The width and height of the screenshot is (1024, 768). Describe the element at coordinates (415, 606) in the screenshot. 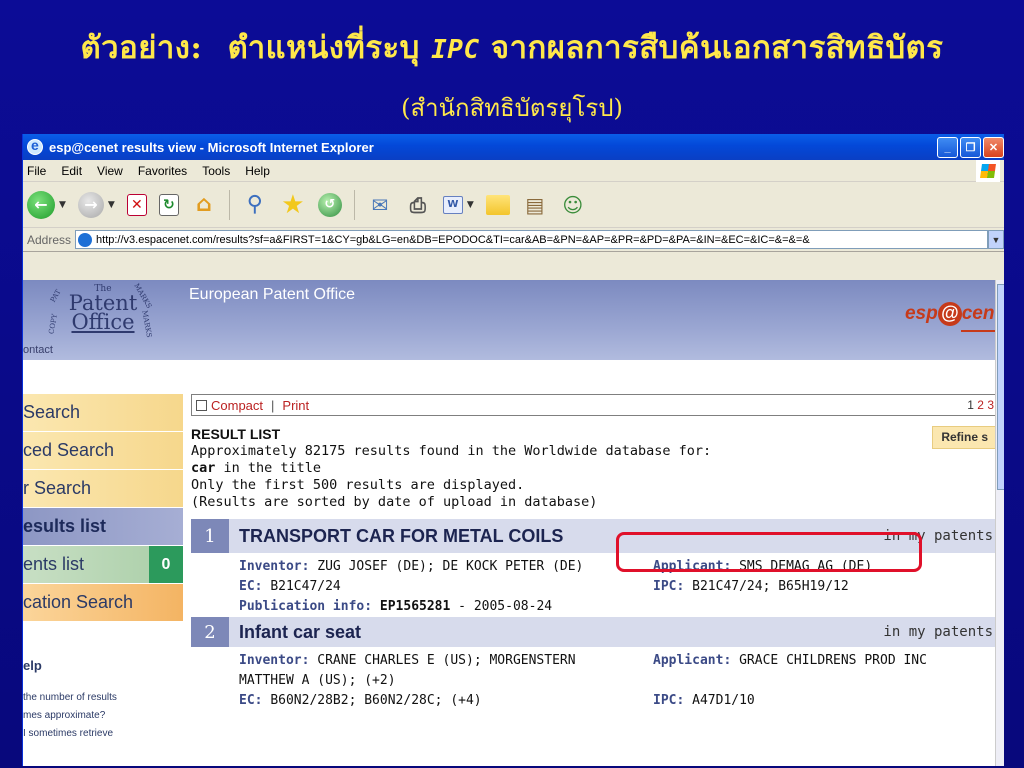

I see `publication-number-link: EP1565281` at that location.